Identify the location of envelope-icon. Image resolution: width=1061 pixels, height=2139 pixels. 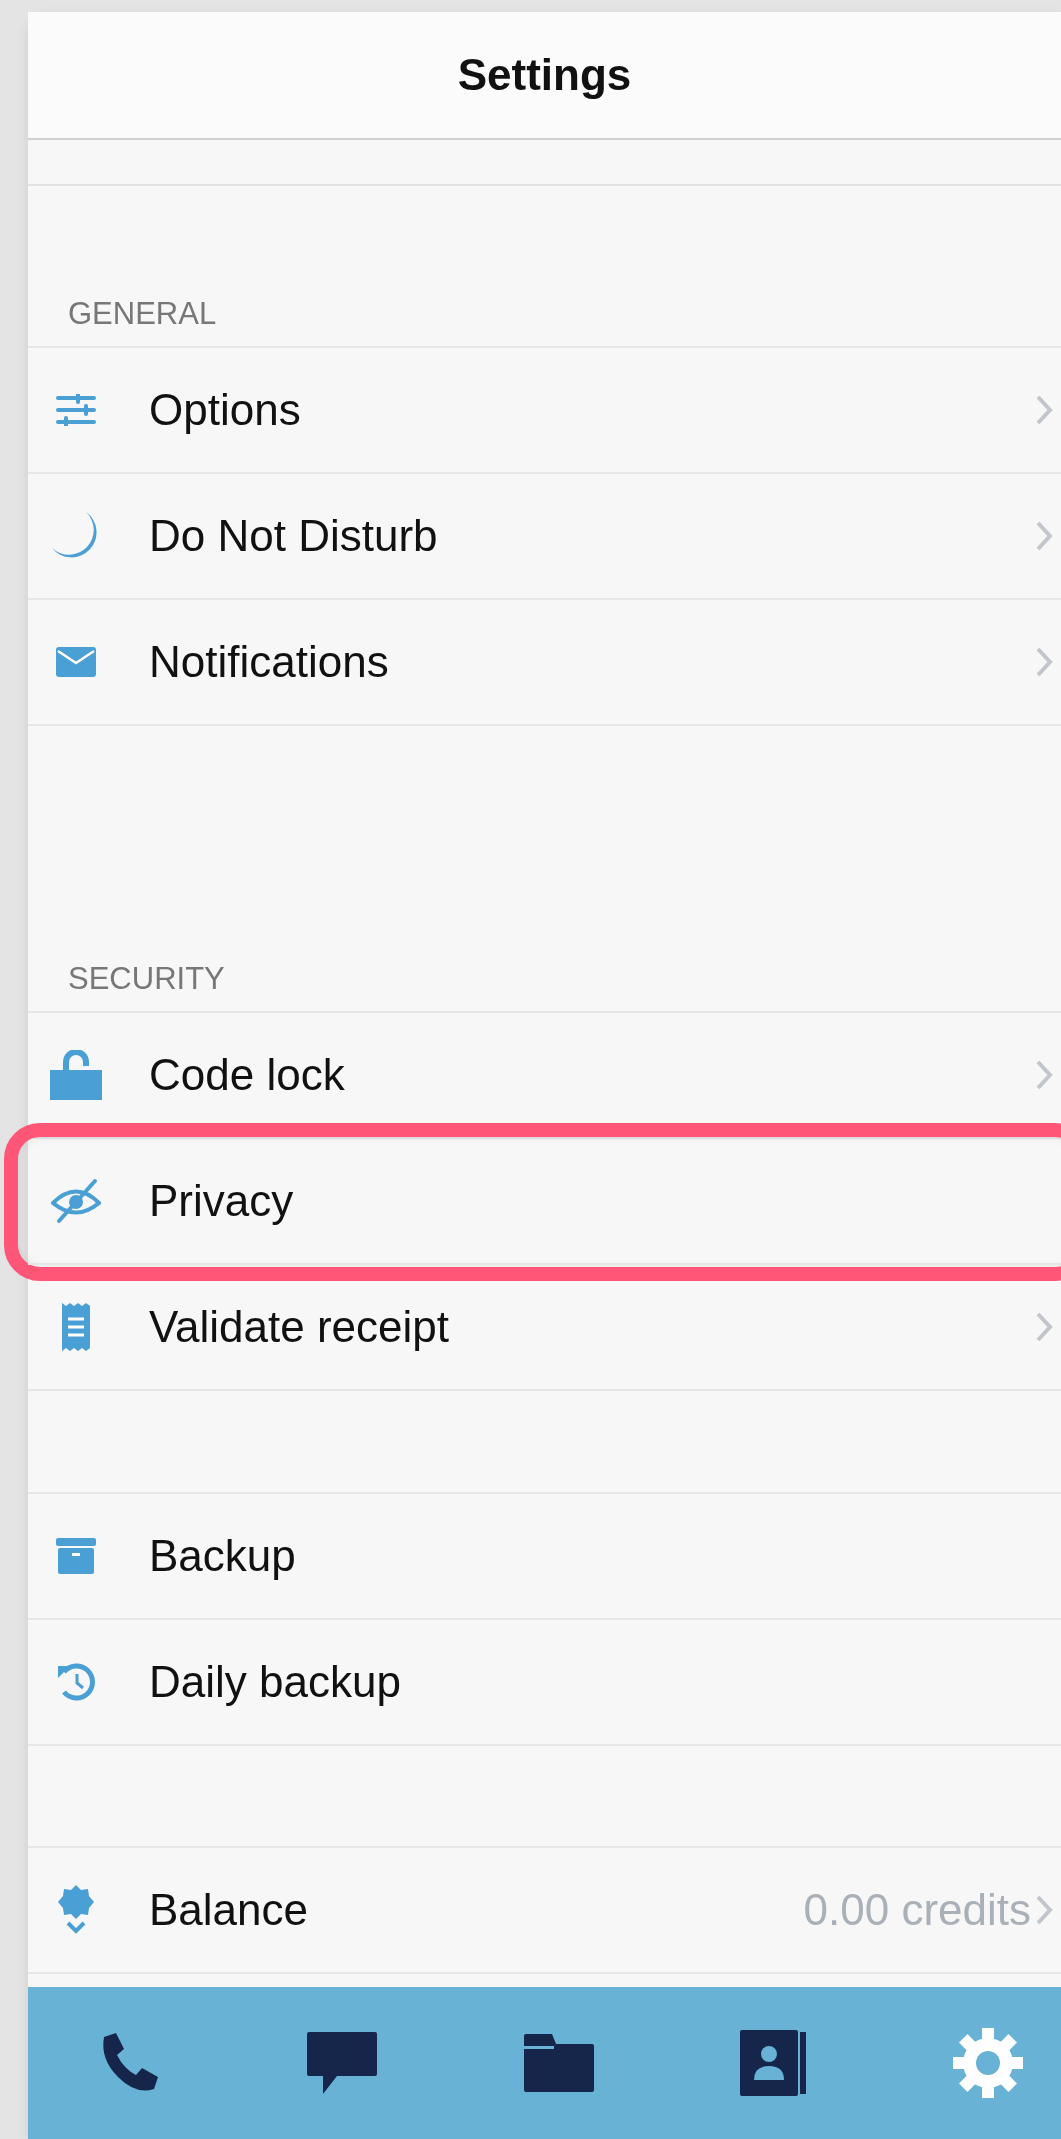
(75, 662).